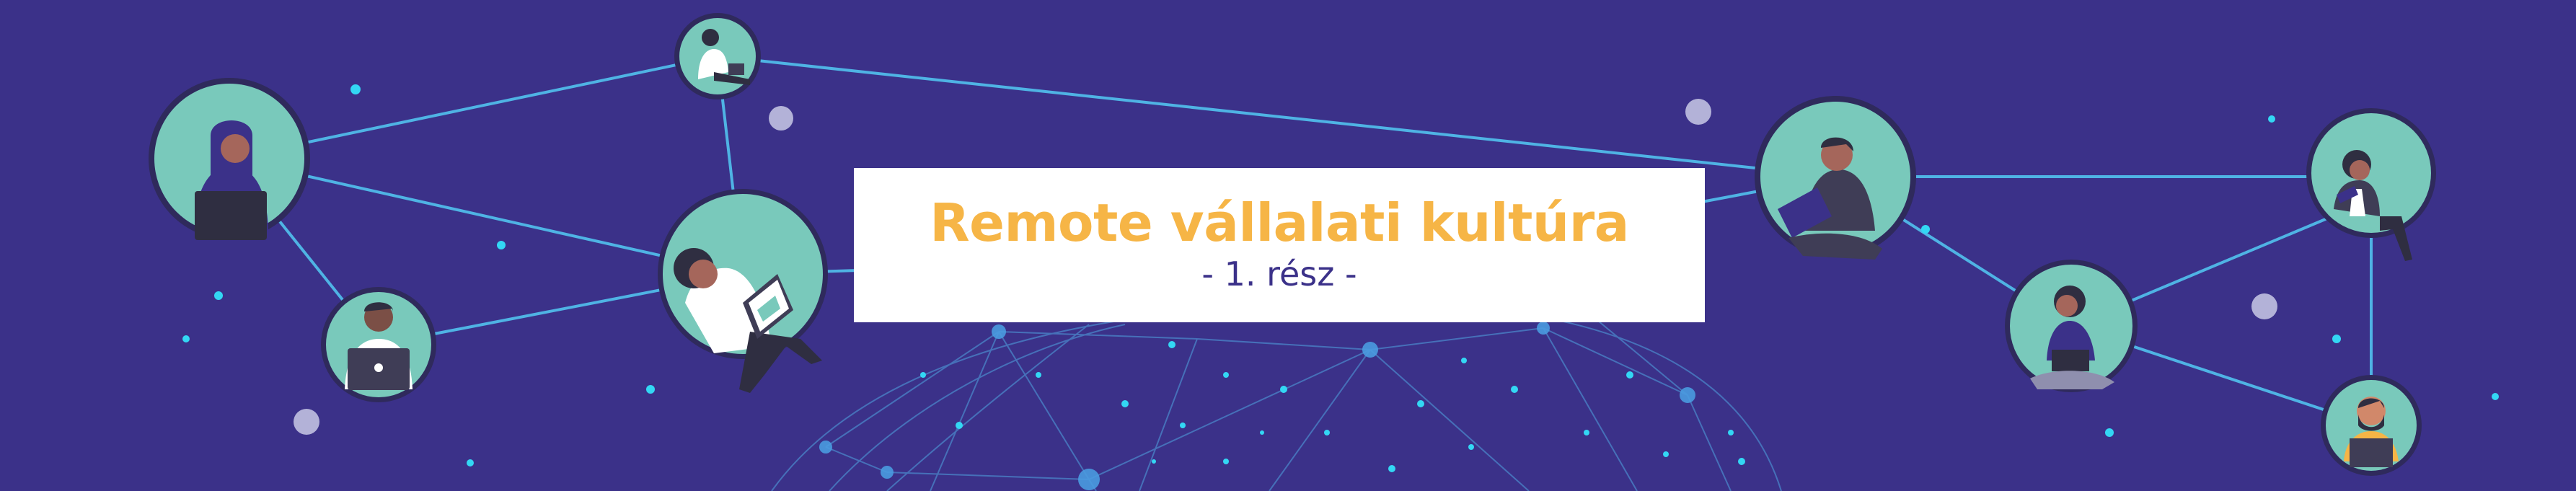  What do you see at coordinates (1279, 222) in the screenshot?
I see `banner-title: Remote vállalati kultúra` at bounding box center [1279, 222].